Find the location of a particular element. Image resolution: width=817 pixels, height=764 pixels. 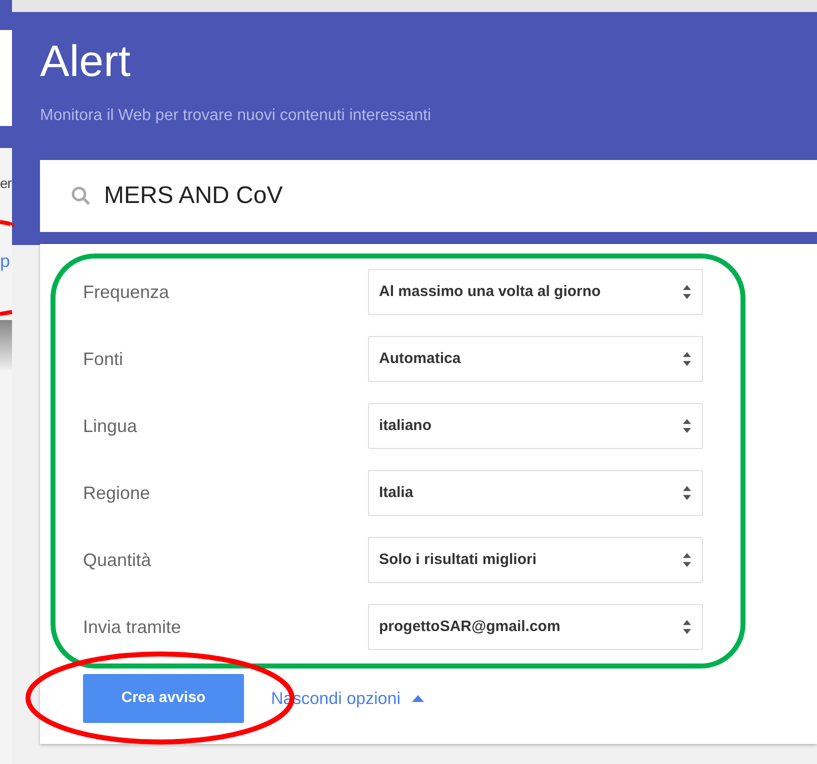

background-text: er is located at coordinates (6, 183).